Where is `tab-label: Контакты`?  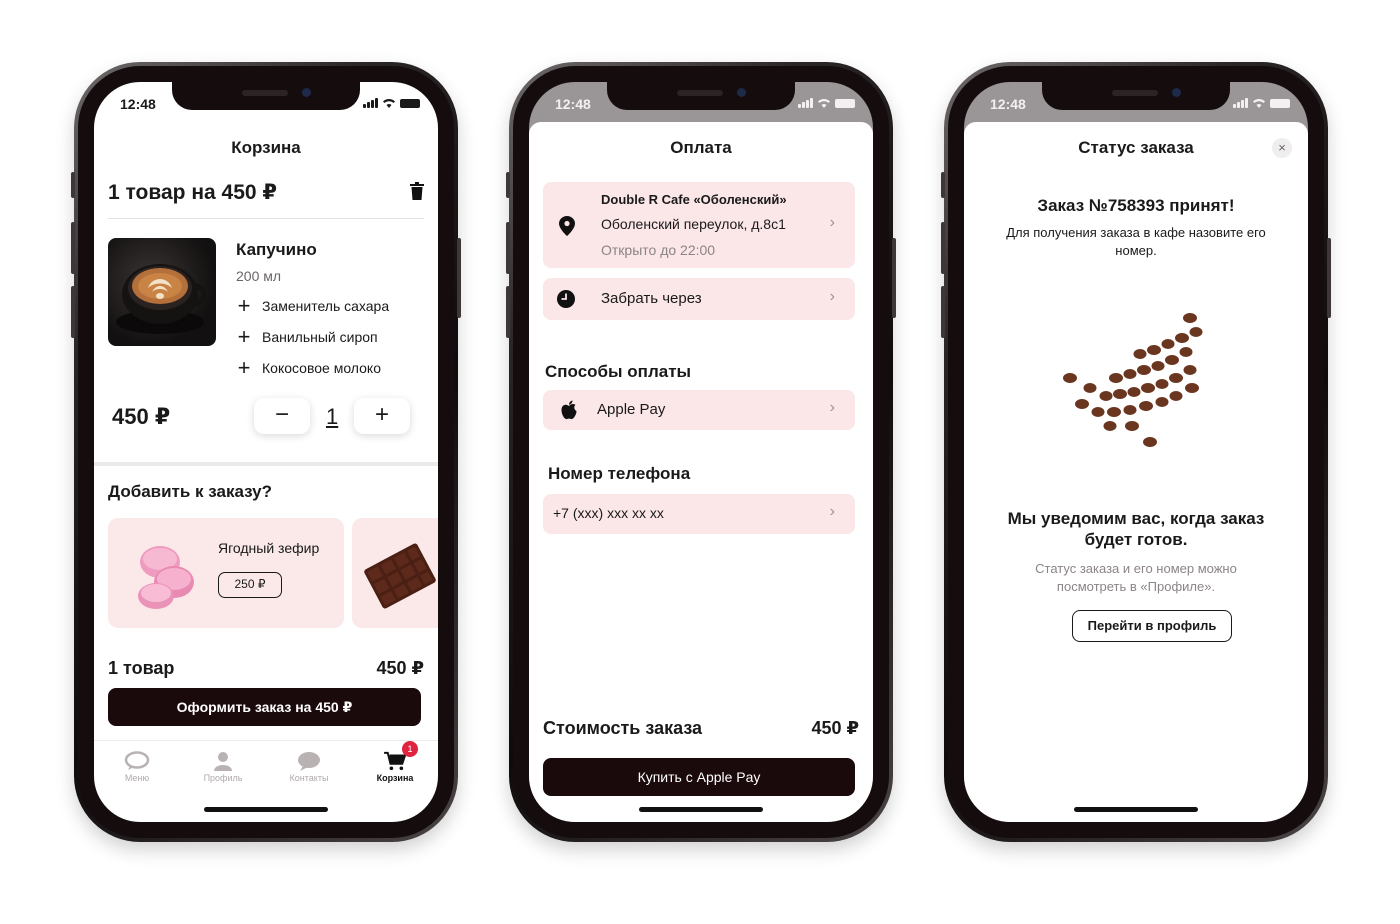 tab-label: Контакты is located at coordinates (309, 778).